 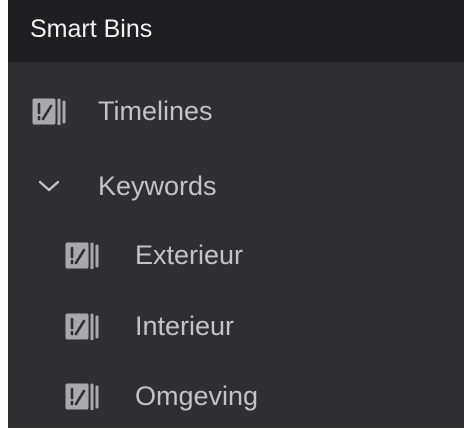 I want to click on keywords-group: Keywords, so click(x=236, y=186).